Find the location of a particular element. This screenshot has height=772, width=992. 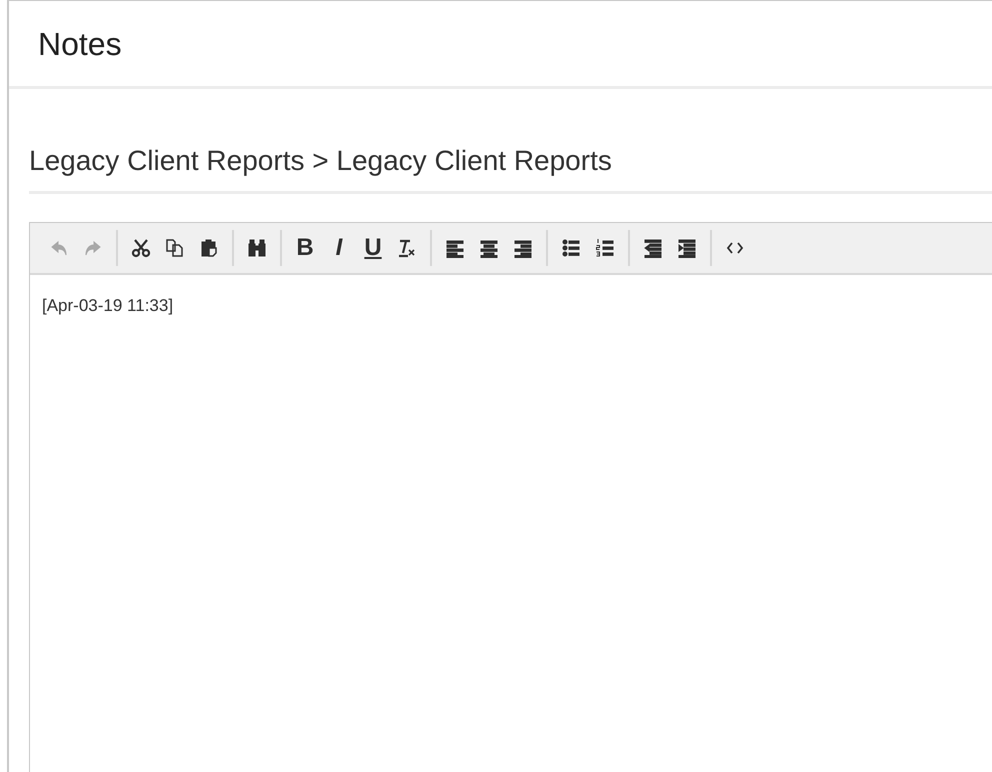

underline-button: U is located at coordinates (373, 248).